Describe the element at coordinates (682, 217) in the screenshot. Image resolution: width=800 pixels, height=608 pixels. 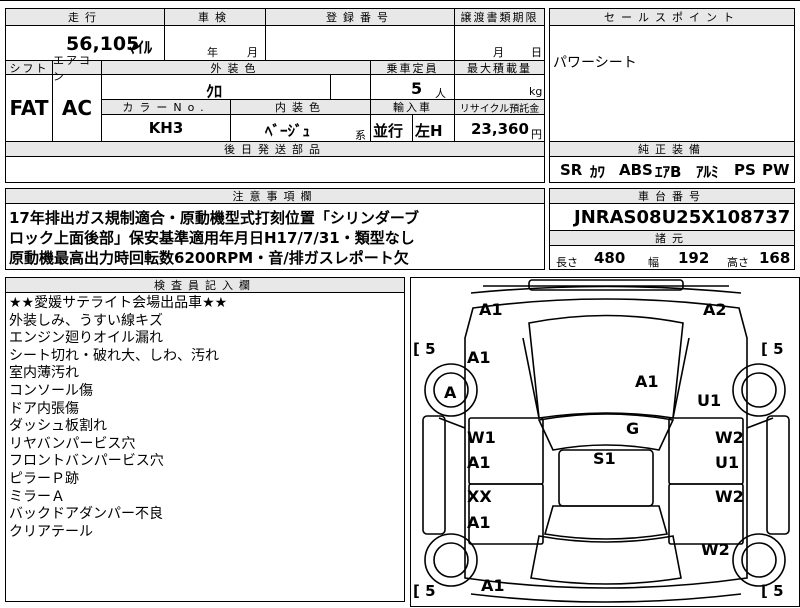
I see `chassis-value: JNRAS08U25X108737` at that location.